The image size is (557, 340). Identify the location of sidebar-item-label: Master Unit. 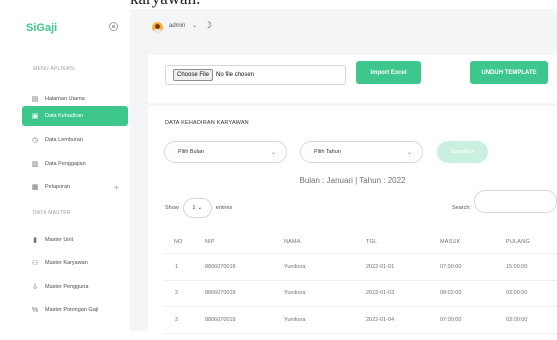
(59, 240).